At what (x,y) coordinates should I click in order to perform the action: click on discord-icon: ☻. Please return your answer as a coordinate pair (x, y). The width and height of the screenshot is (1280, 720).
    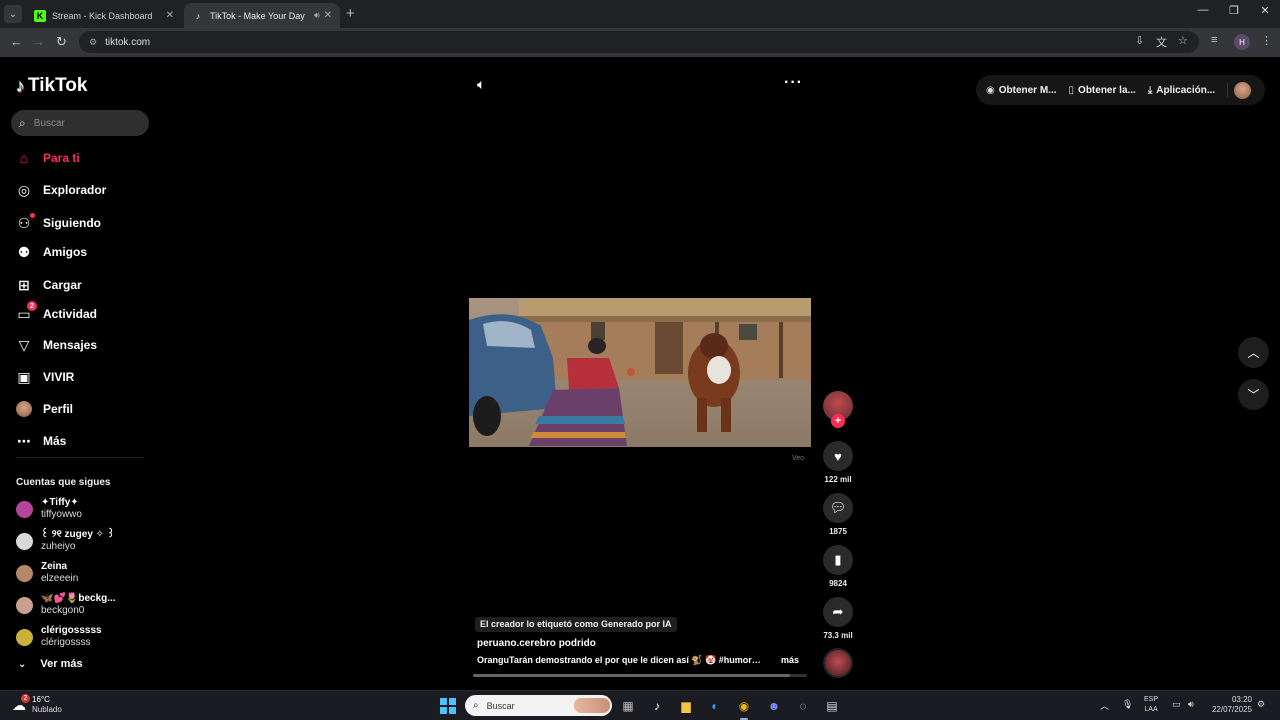
    Looking at the image, I should click on (774, 706).